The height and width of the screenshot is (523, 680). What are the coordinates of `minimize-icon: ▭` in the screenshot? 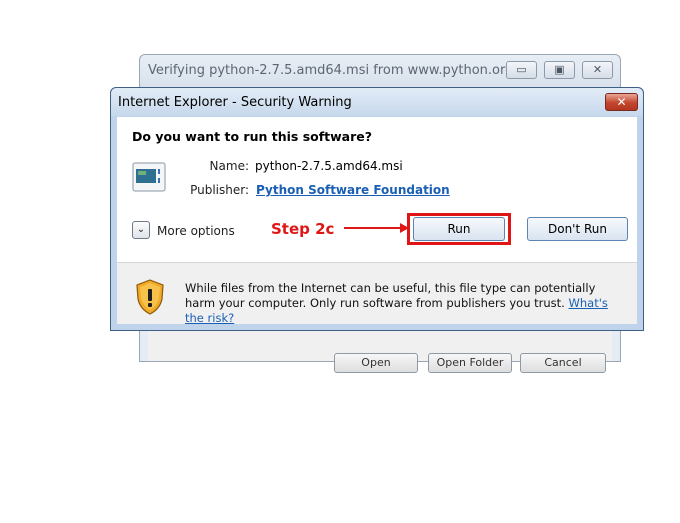 It's located at (521, 69).